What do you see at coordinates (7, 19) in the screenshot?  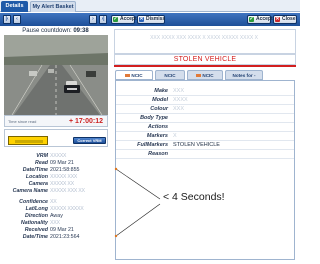 I see `first-icon: |‹` at bounding box center [7, 19].